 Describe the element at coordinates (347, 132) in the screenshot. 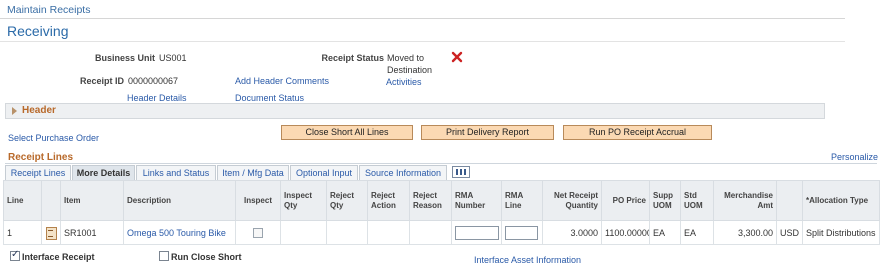

I see `close-short-all-lines-button: Close Short All Lines` at that location.